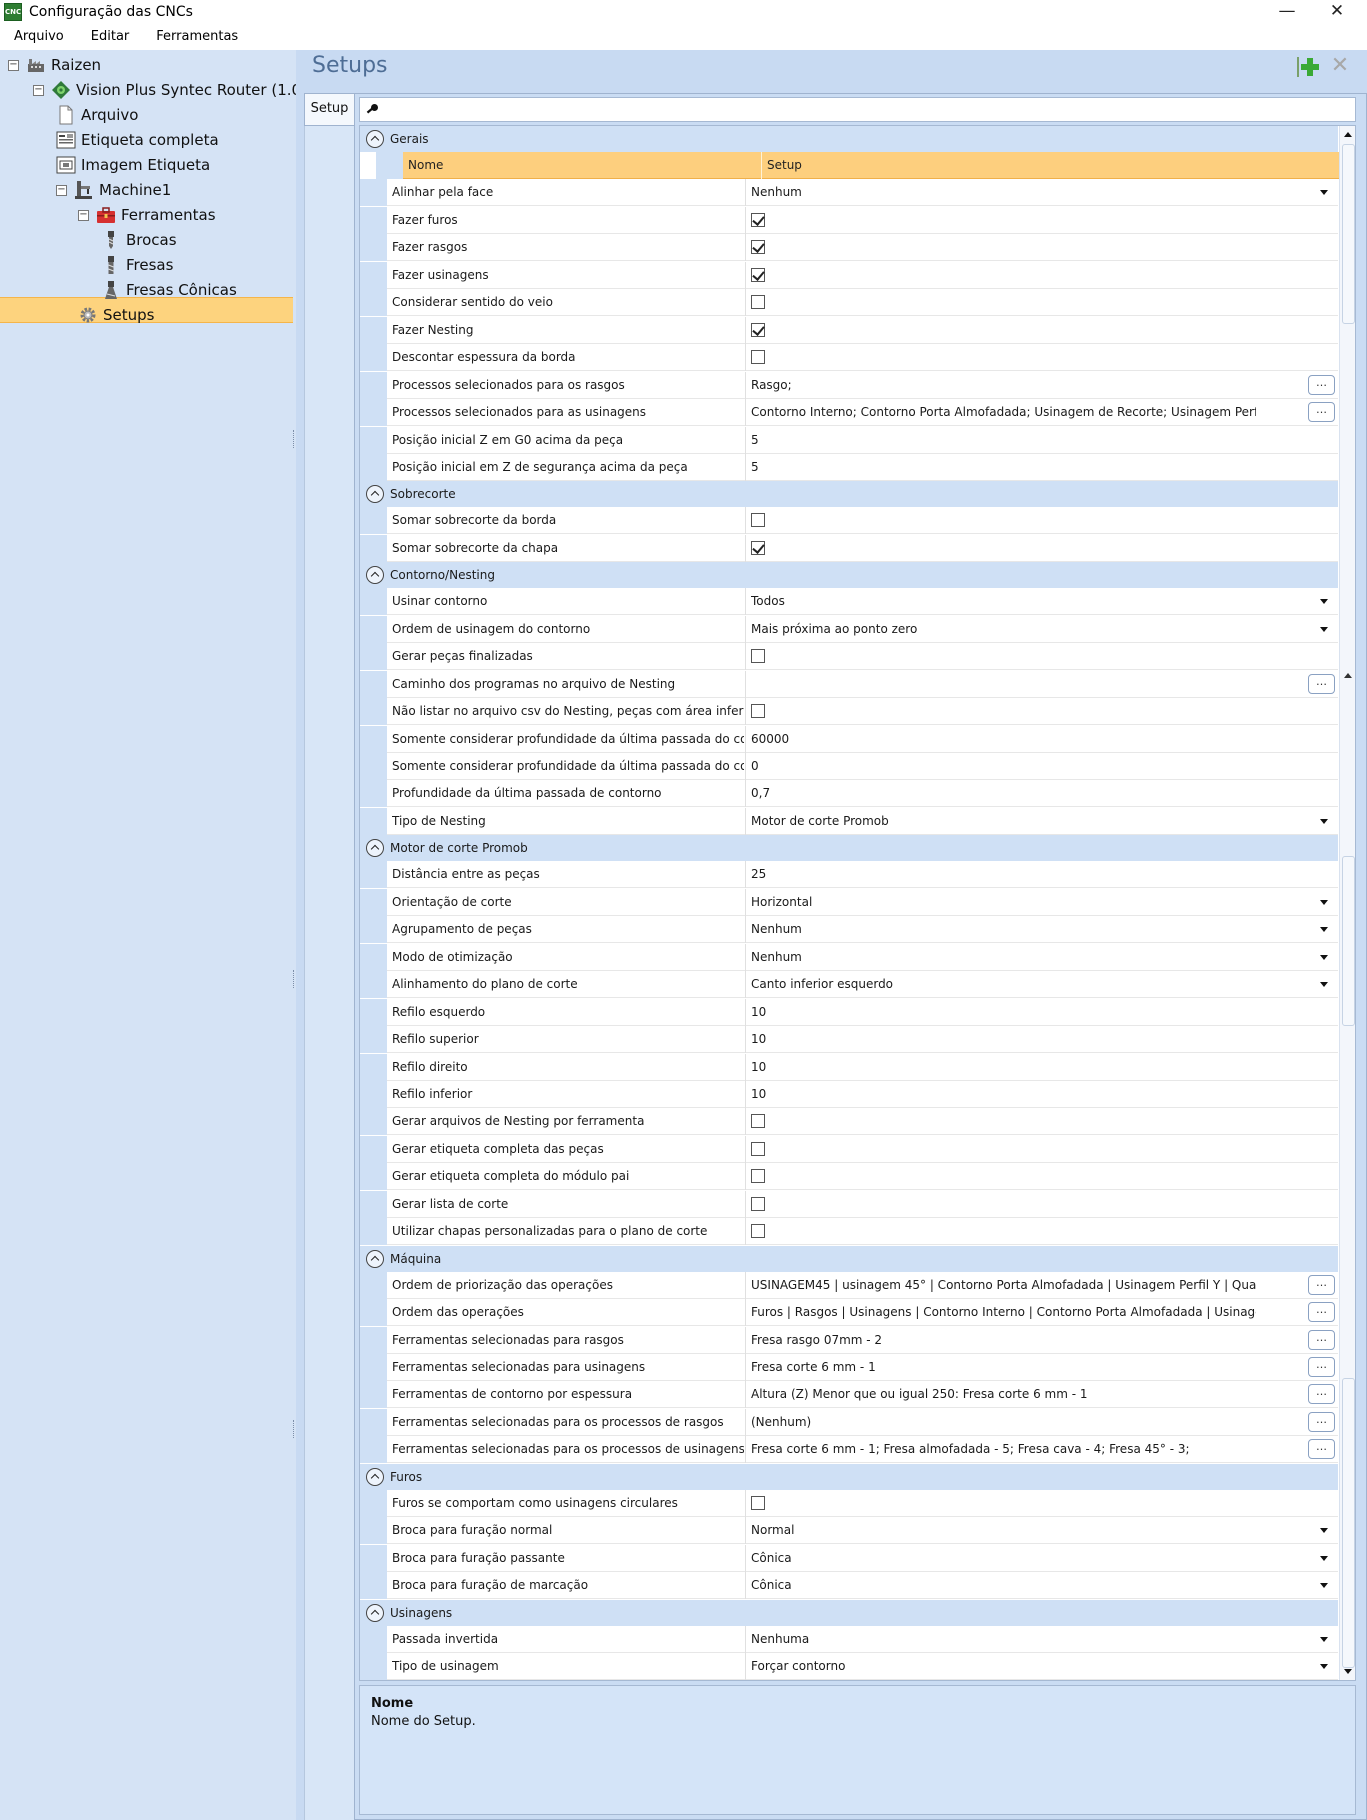 This screenshot has width=1367, height=1820. What do you see at coordinates (1041, 1585) in the screenshot?
I see `property-value: Cônica` at bounding box center [1041, 1585].